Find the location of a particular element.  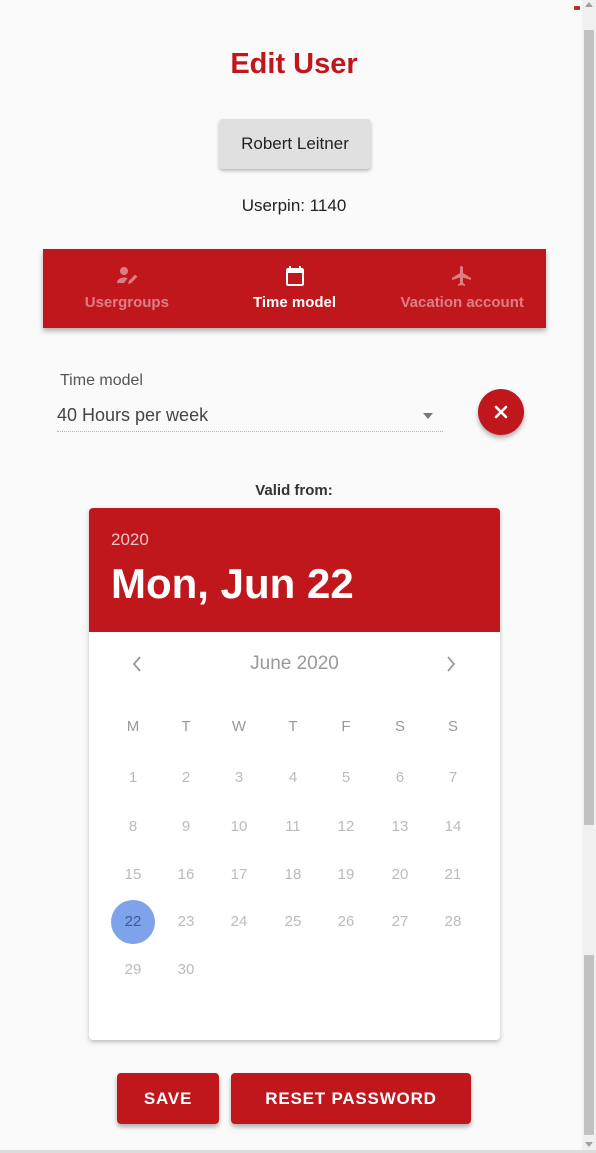

calendar-day: 10 is located at coordinates (239, 827).